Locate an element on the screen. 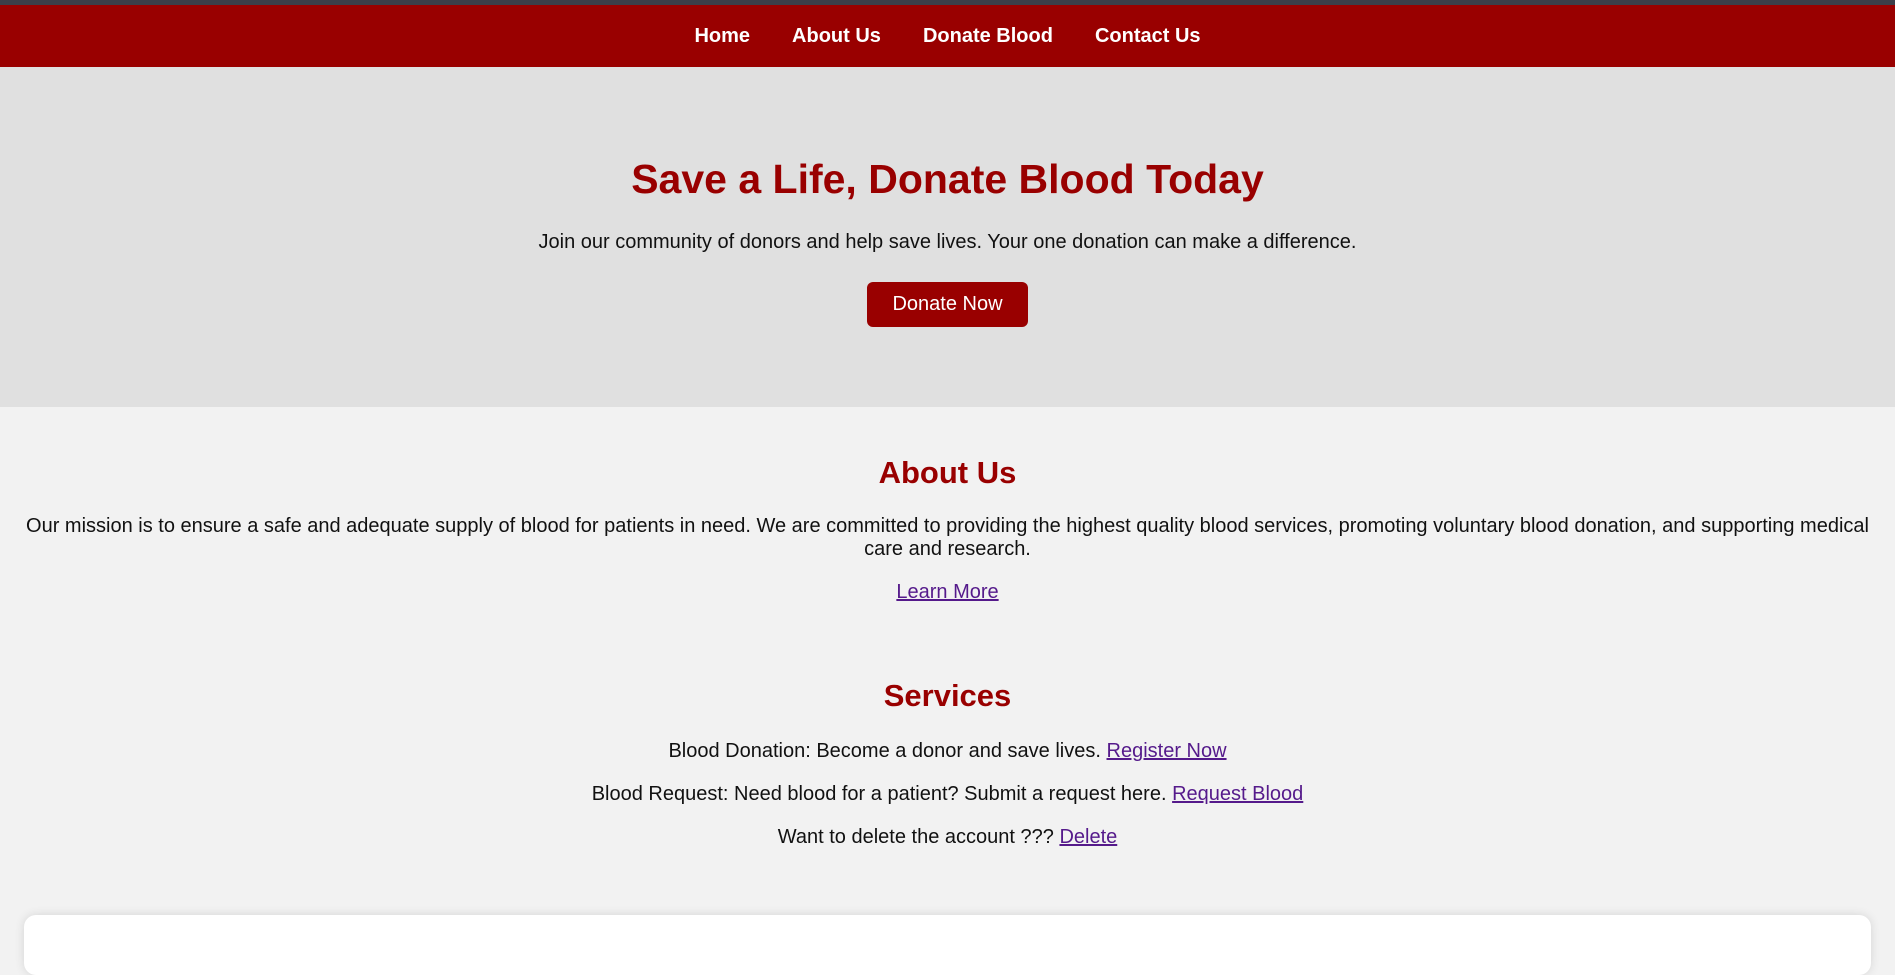  nav-item-contact-us: Contact Us is located at coordinates (1148, 36).